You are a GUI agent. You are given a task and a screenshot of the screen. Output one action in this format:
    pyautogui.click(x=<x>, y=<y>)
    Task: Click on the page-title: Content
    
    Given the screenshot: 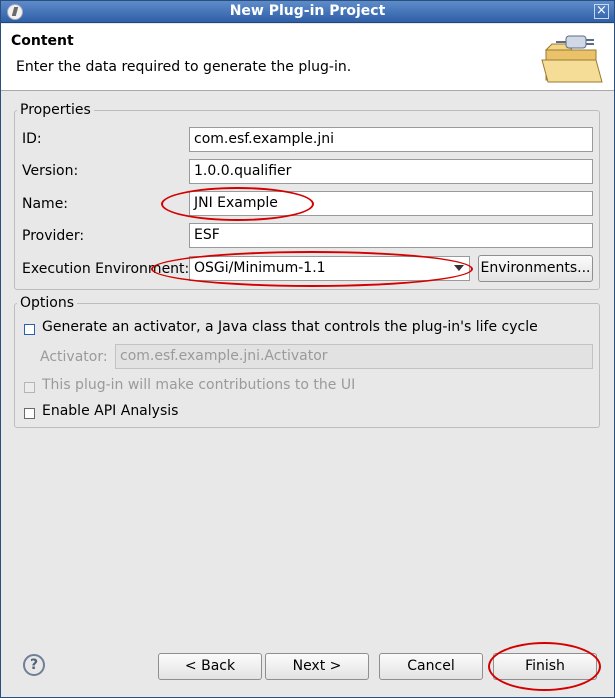 What is the action you would take?
    pyautogui.click(x=42, y=41)
    